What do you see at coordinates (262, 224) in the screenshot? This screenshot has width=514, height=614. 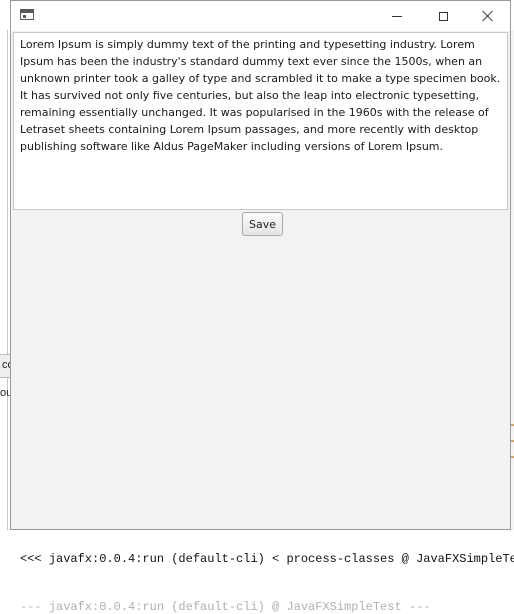 I see `save-button: Save` at bounding box center [262, 224].